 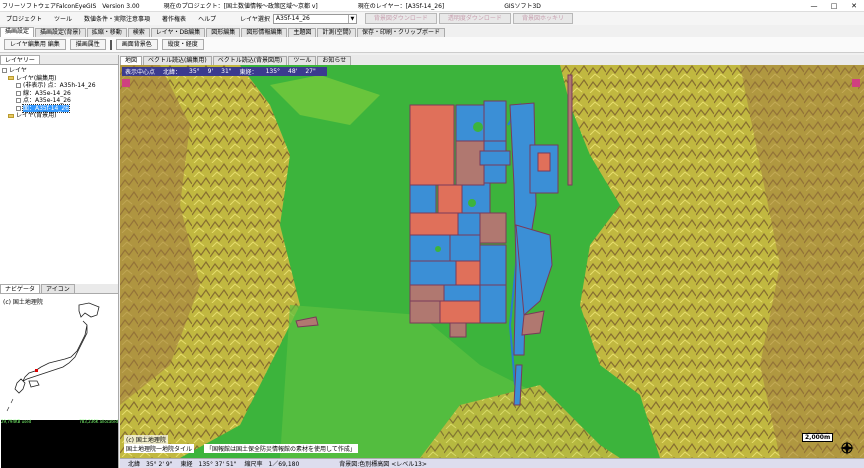 I want to click on tab-vector-bg: ベクトル読込(背景図用), so click(x=250, y=60).